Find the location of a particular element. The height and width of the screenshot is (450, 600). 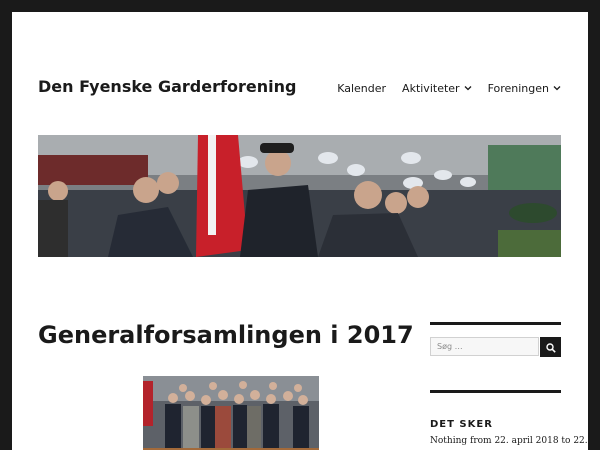

site-title: Den Fyenske Garderforening is located at coordinates (167, 86).